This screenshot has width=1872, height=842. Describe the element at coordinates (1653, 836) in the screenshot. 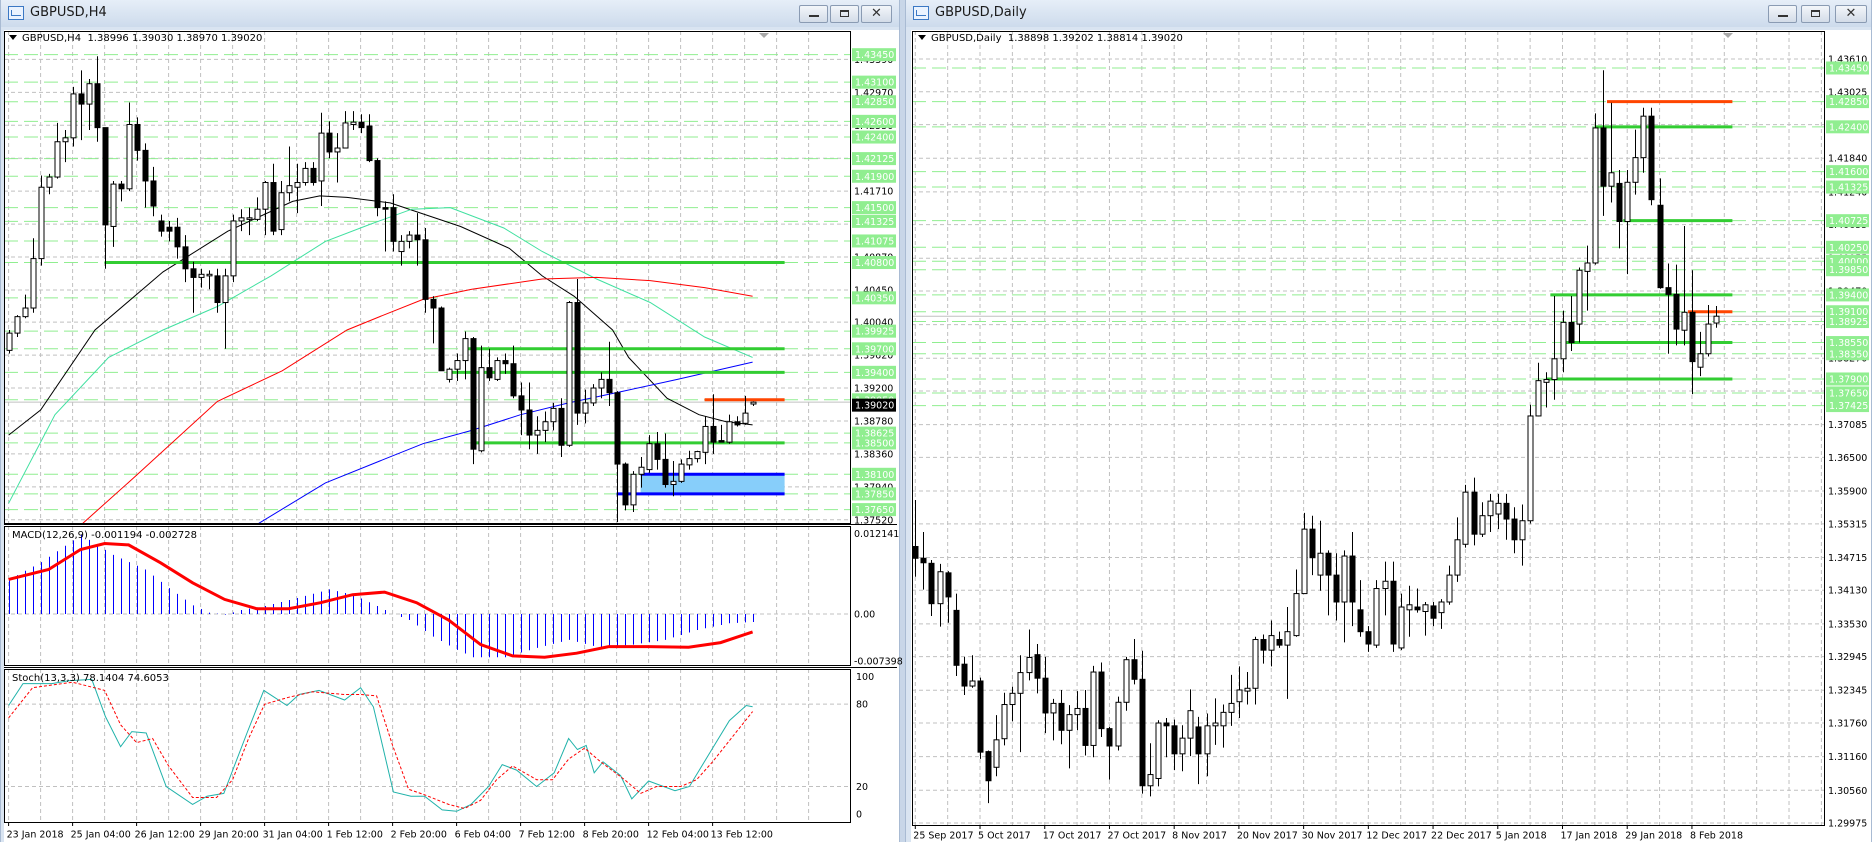

I see `time-axis-label: 29 Jan 2018` at that location.